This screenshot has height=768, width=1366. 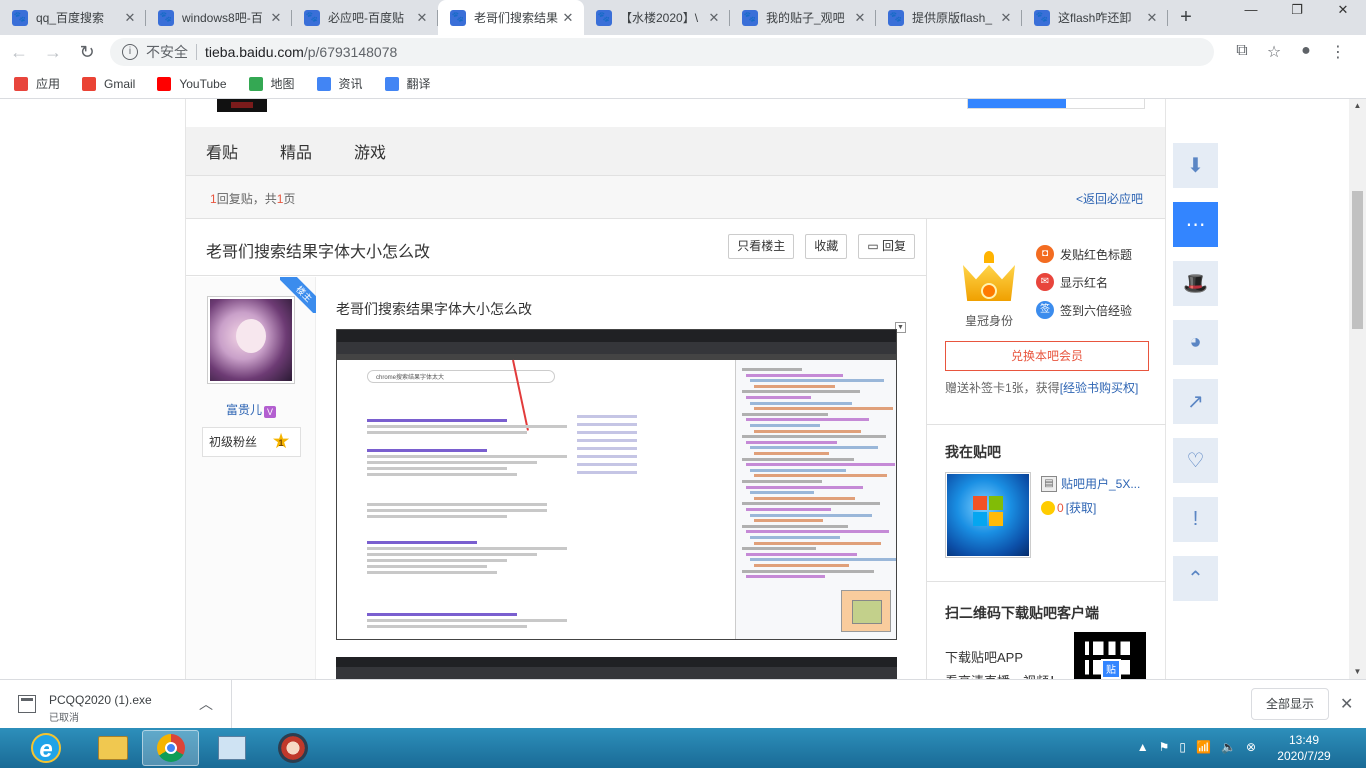 What do you see at coordinates (222, 151) in the screenshot?
I see `nav-tab-posts: 看贴` at bounding box center [222, 151].